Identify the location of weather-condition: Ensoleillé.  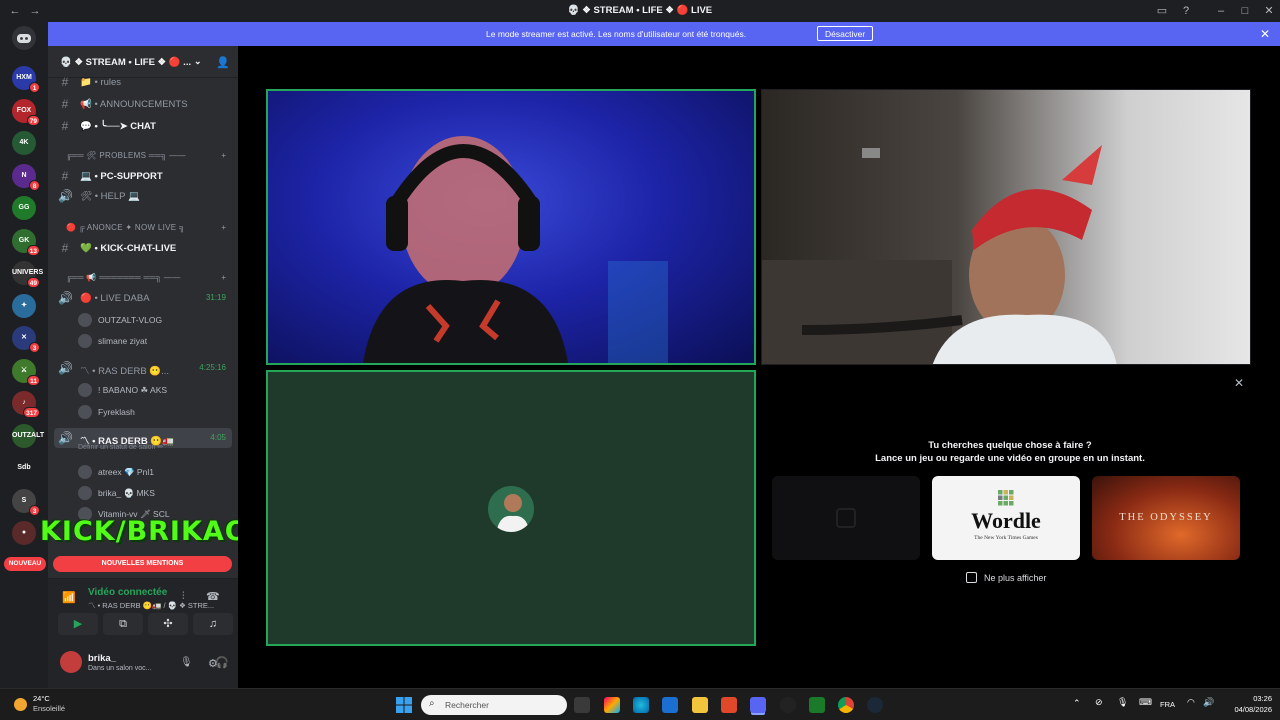
(49, 708).